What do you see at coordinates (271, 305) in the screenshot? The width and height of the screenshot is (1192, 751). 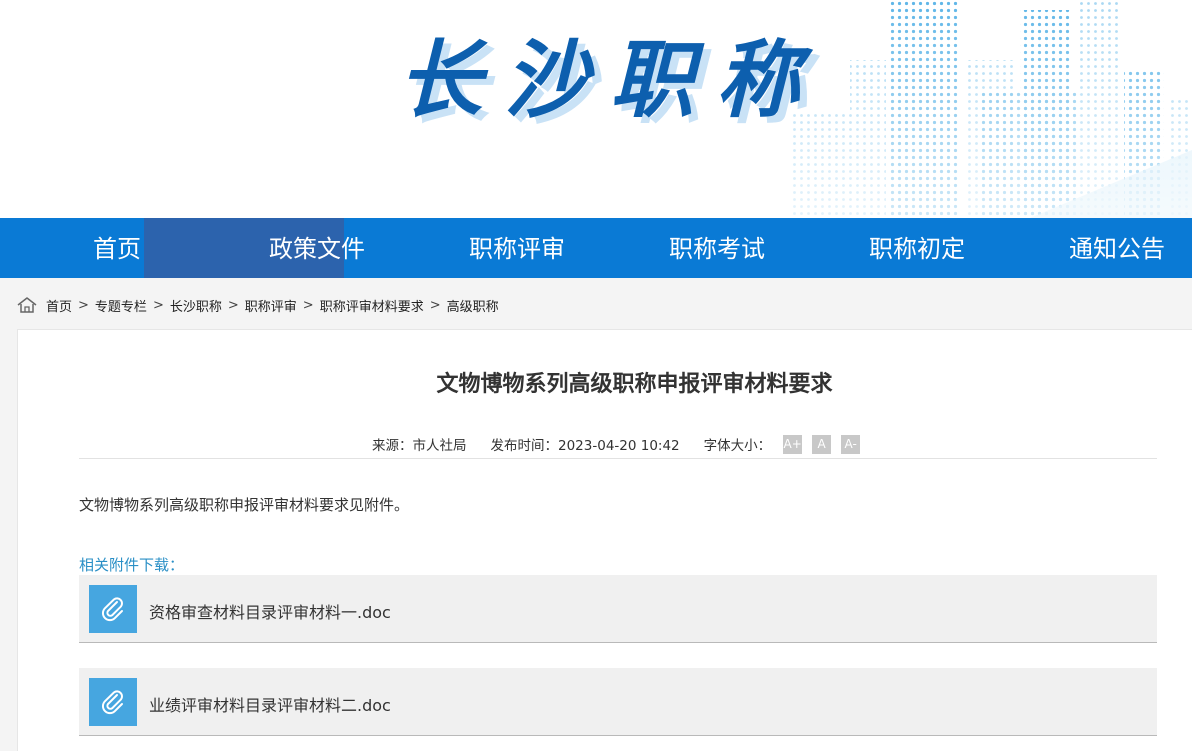 I see `breadcrumb-title-review: 职称评审` at bounding box center [271, 305].